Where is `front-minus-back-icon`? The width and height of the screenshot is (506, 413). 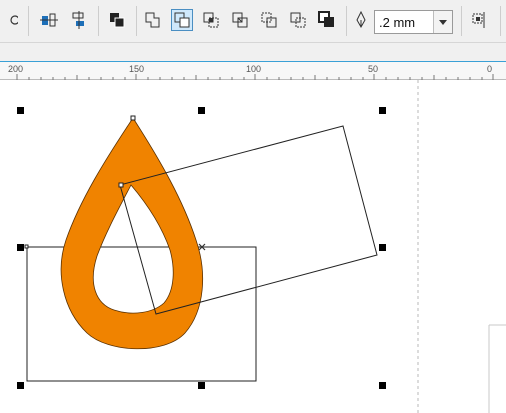 front-minus-back-icon is located at coordinates (269, 20).